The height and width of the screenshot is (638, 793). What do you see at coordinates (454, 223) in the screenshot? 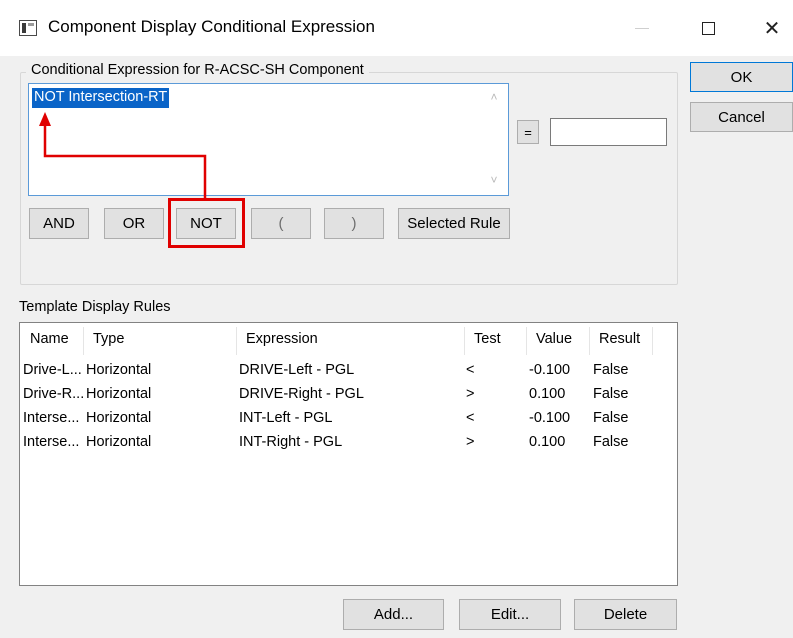
I see `selected-rule-button: Selected Rule` at bounding box center [454, 223].